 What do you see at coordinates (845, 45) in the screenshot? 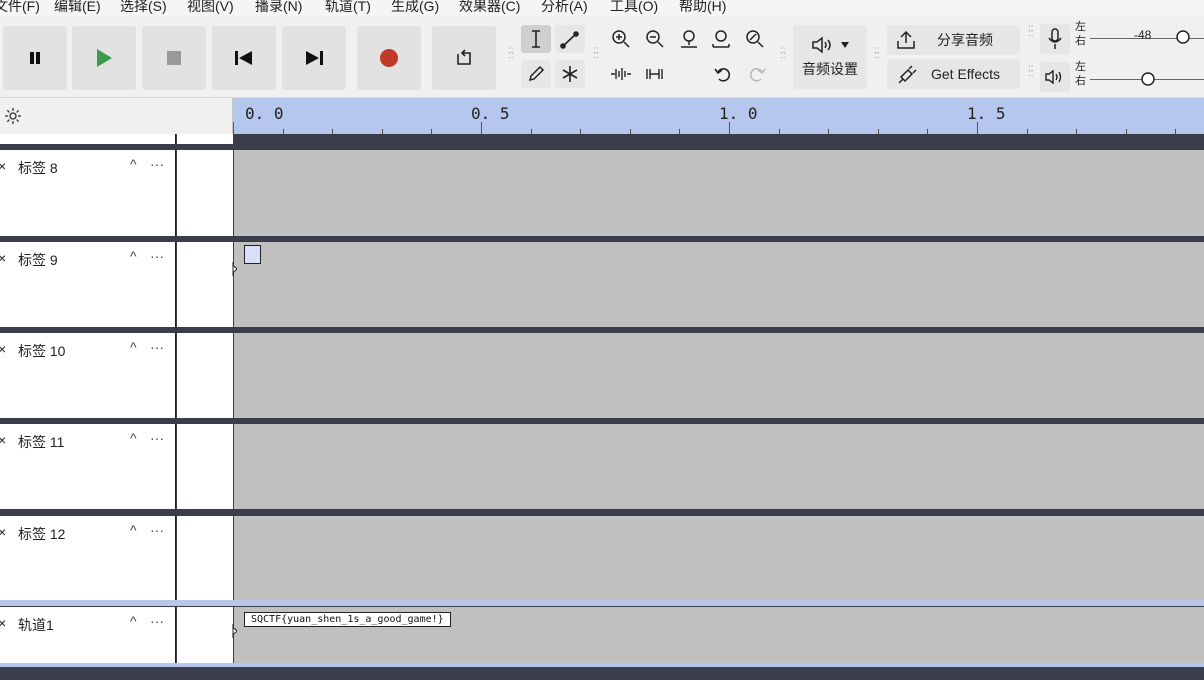
I see `chevron-down-icon` at bounding box center [845, 45].